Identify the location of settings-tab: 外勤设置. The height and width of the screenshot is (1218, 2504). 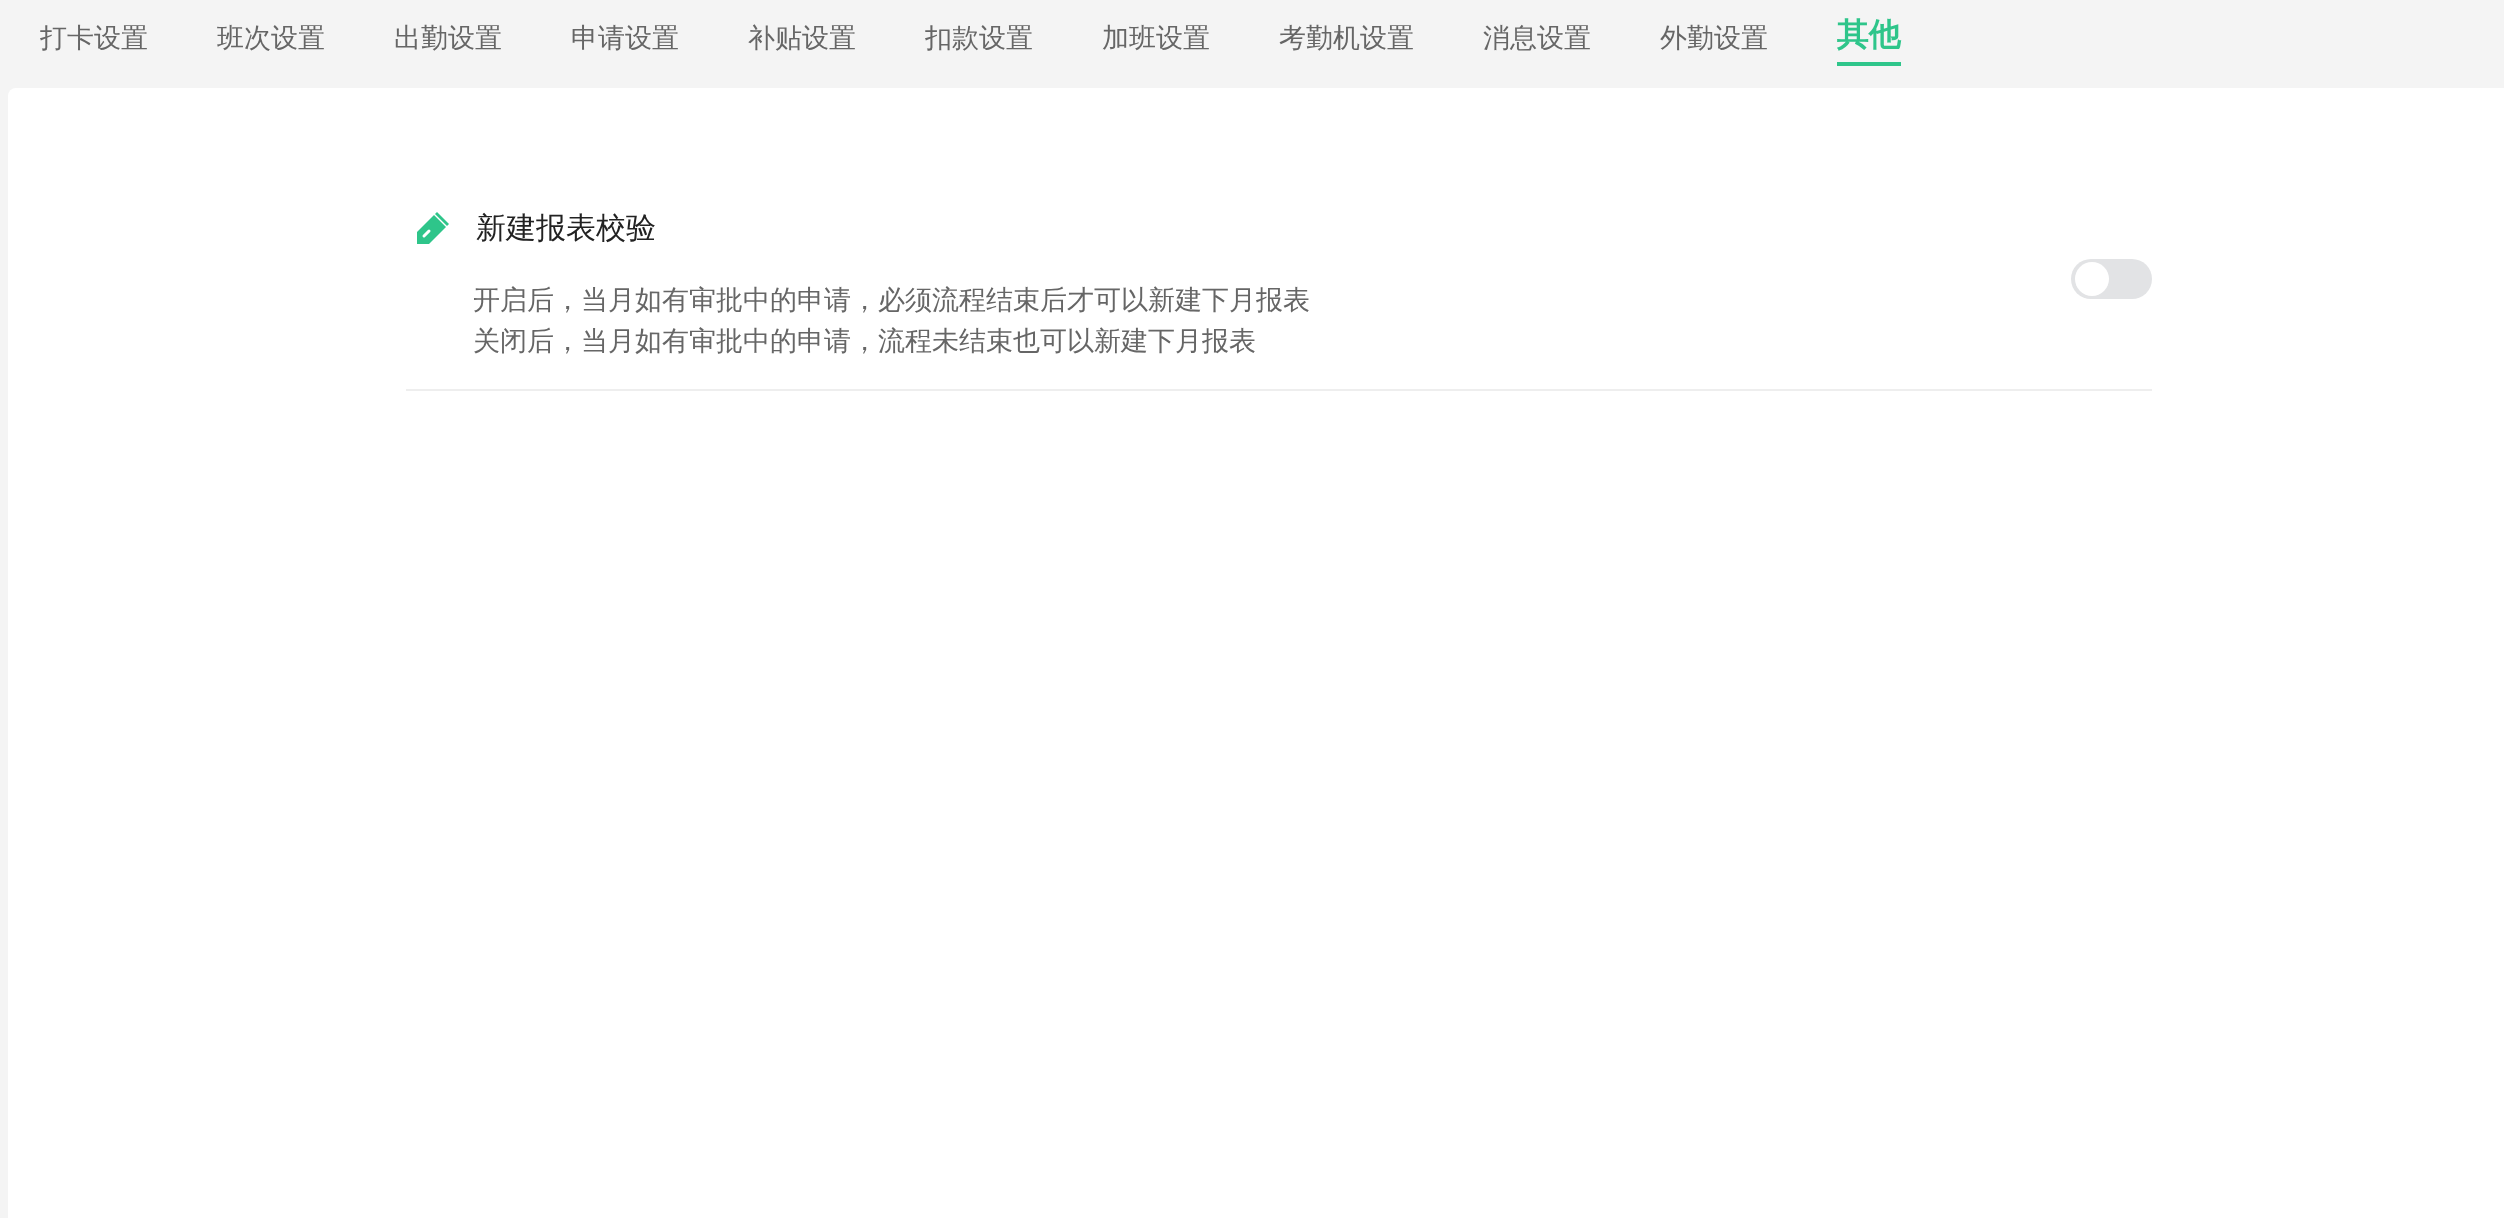
(1714, 35).